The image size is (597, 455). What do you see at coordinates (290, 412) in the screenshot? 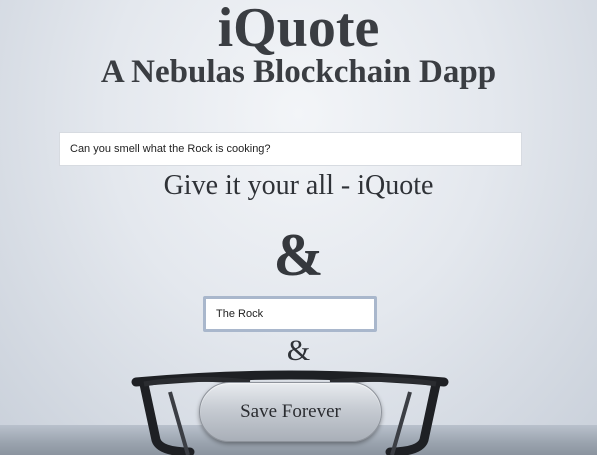
I see `save-forever-button: Save Forever` at bounding box center [290, 412].